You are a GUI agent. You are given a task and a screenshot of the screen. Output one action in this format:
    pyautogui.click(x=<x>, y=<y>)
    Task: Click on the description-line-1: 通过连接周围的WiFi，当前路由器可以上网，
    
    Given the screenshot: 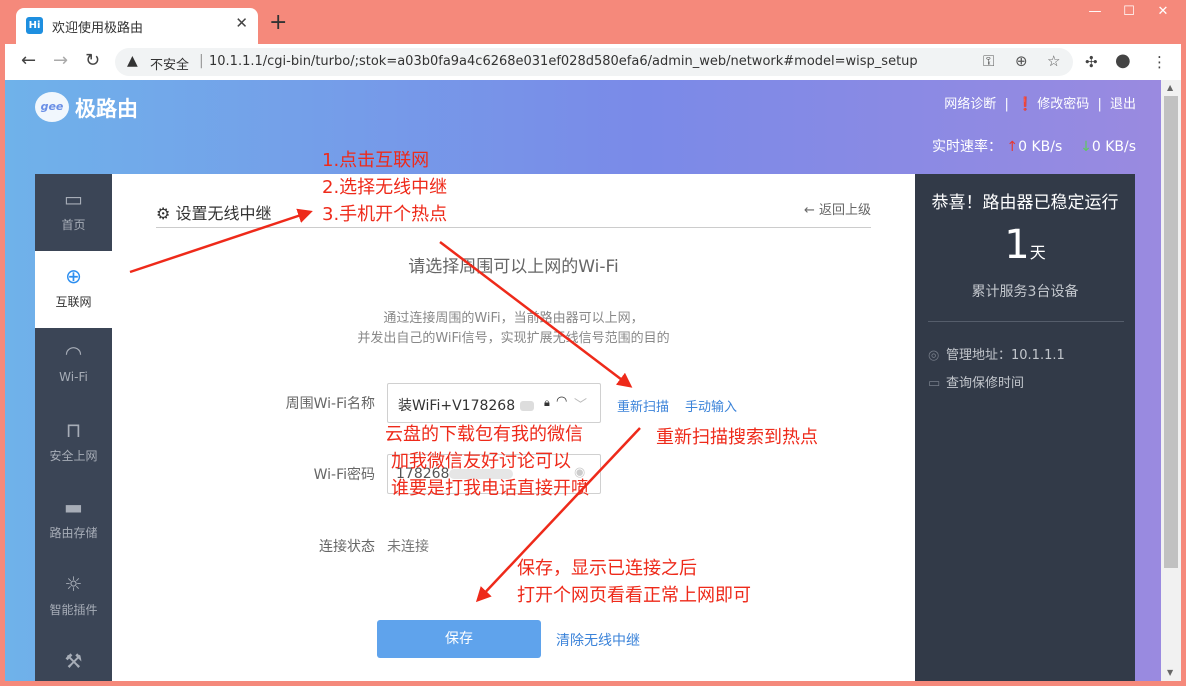 What is the action you would take?
    pyautogui.click(x=513, y=318)
    